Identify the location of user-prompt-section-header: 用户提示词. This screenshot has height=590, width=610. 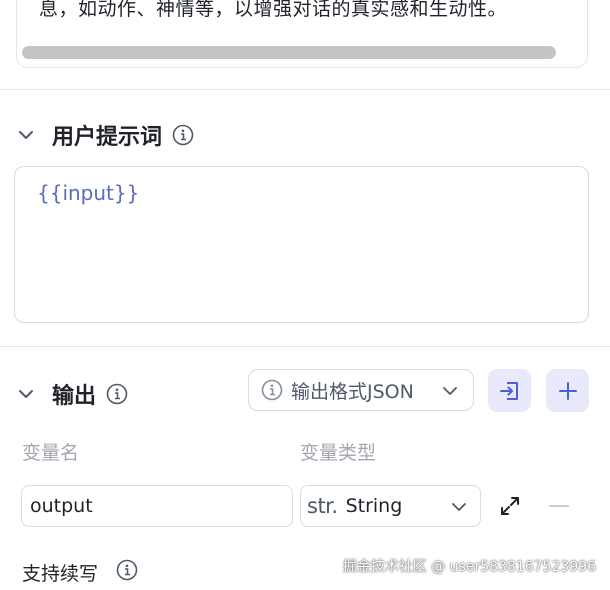
(105, 135).